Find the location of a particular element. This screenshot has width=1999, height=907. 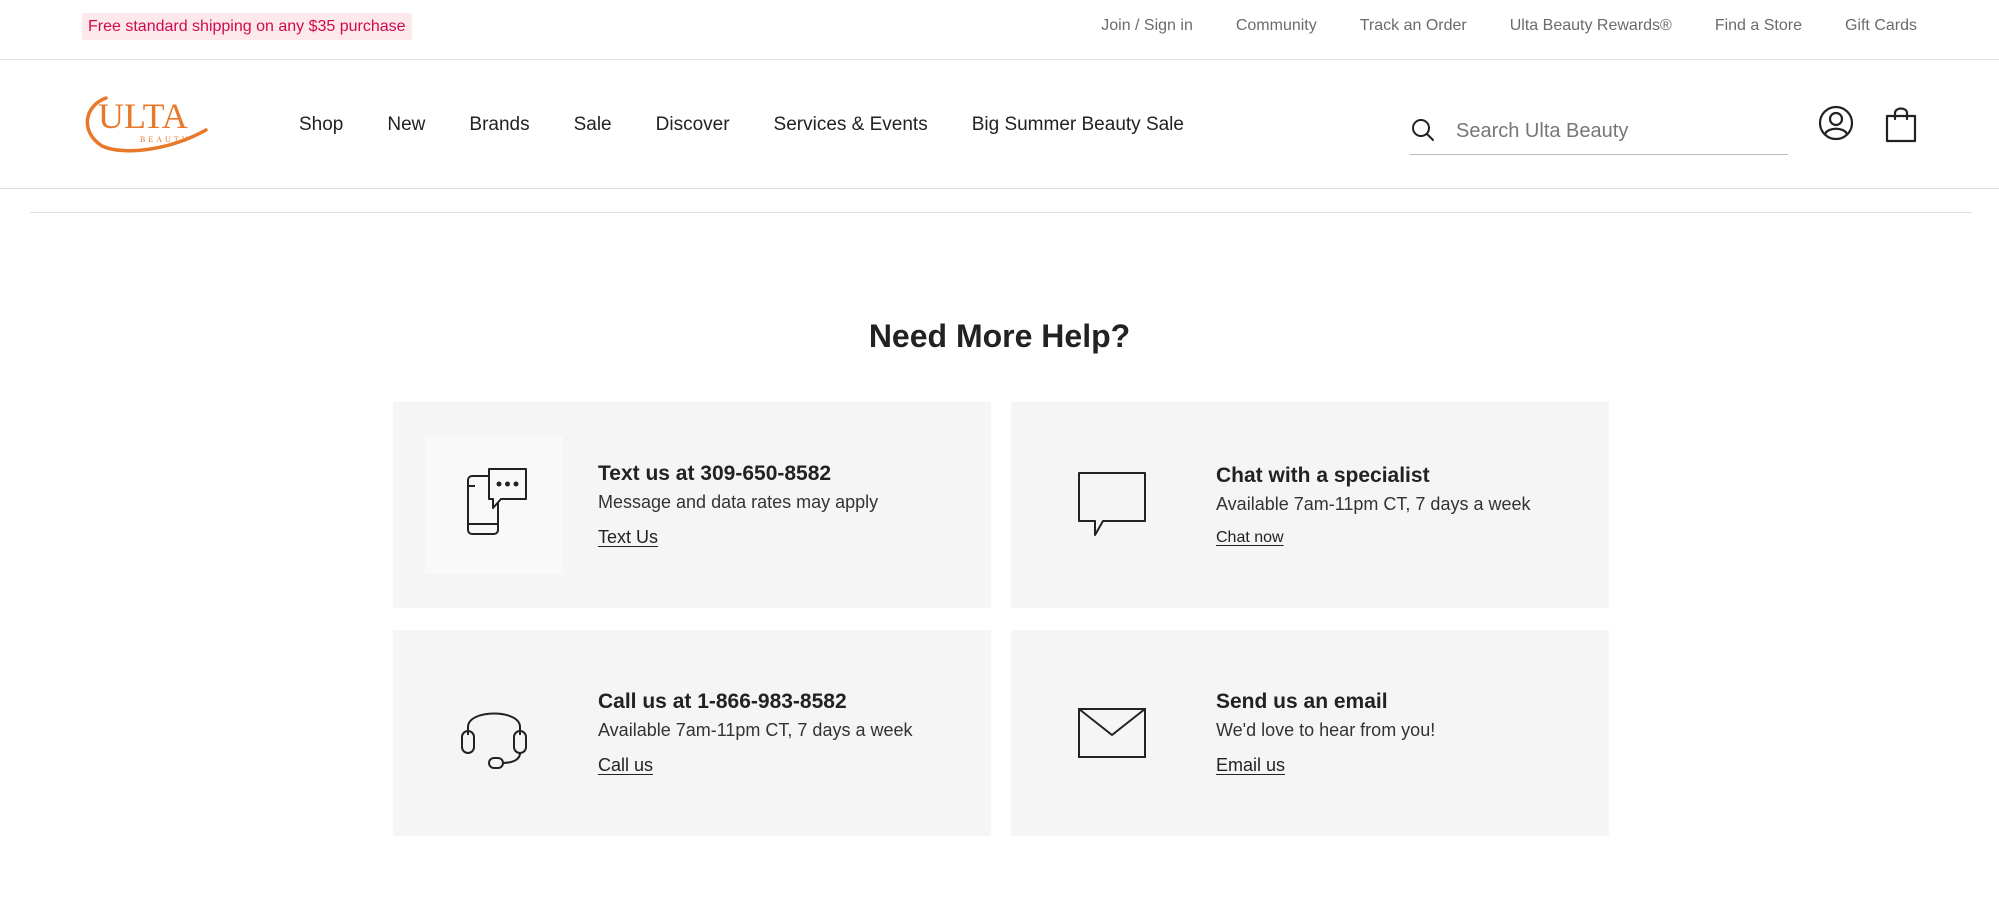

card-title: Text us at 309-650-8582 is located at coordinates (715, 473).